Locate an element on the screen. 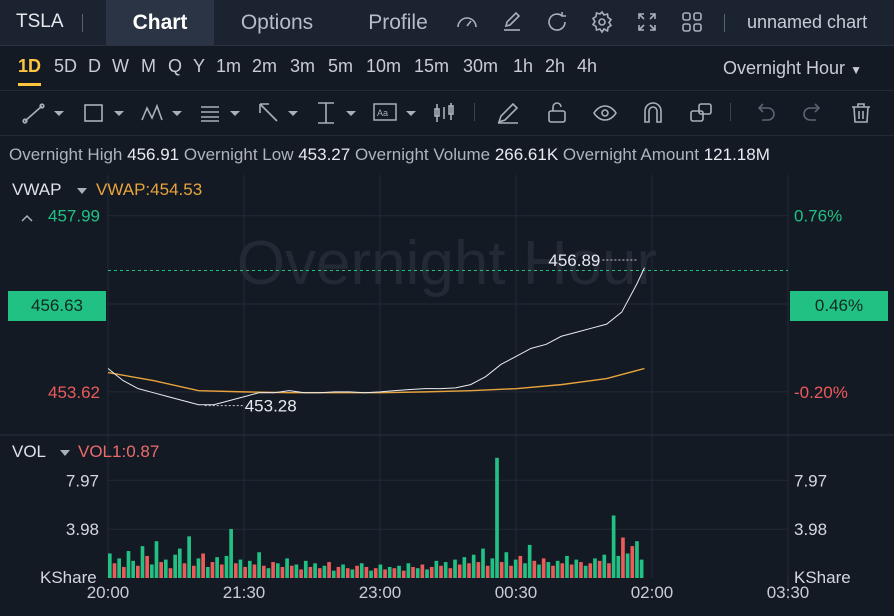 Image resolution: width=894 pixels, height=616 pixels. current-price-tag: 456.63 is located at coordinates (57, 306).